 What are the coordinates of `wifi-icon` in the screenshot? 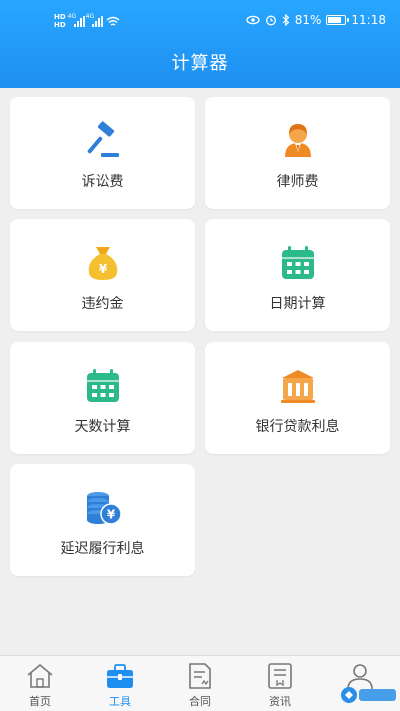 It's located at (113, 21).